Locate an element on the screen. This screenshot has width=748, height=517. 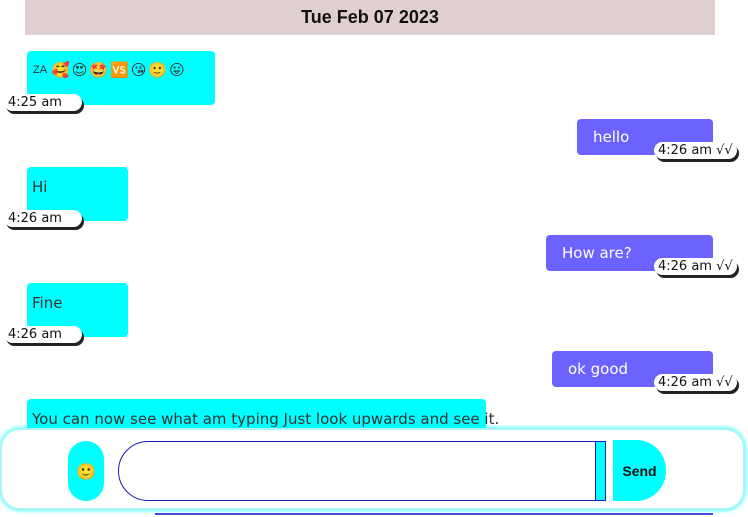
tongue-out-emoji-icon: 😛 is located at coordinates (177, 70).